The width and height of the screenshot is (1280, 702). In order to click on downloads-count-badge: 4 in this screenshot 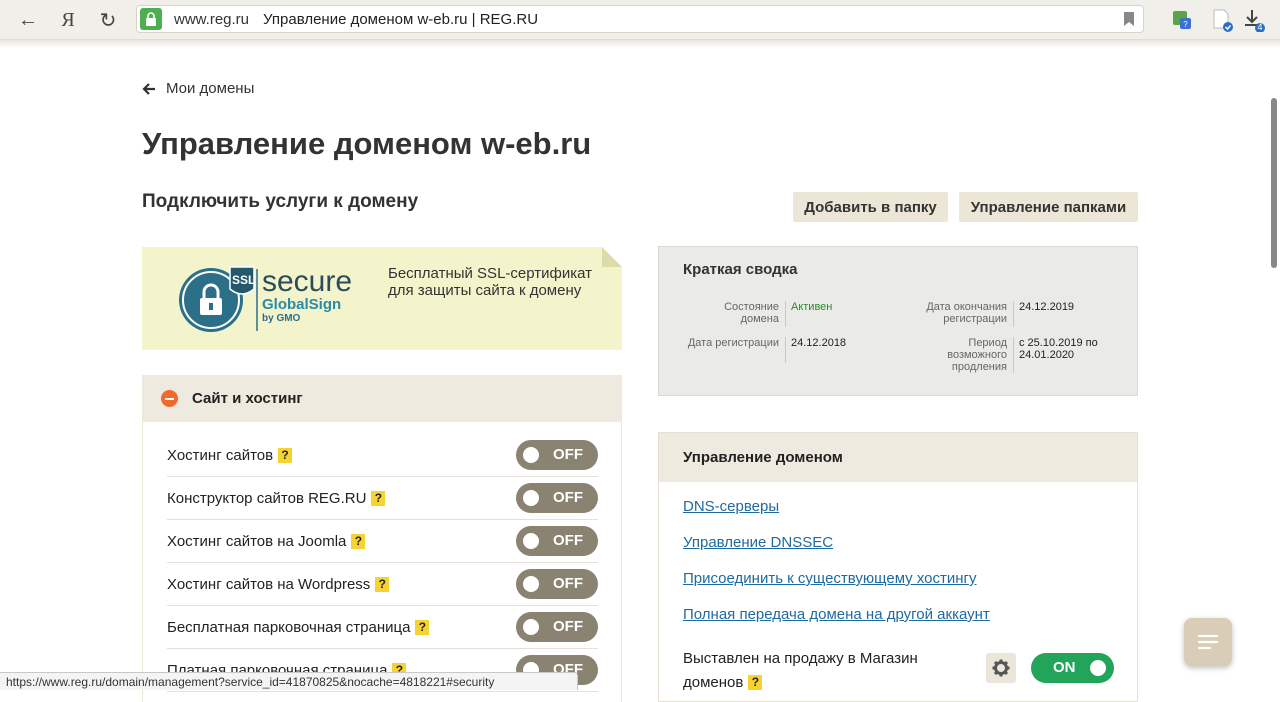, I will do `click(1260, 27)`.